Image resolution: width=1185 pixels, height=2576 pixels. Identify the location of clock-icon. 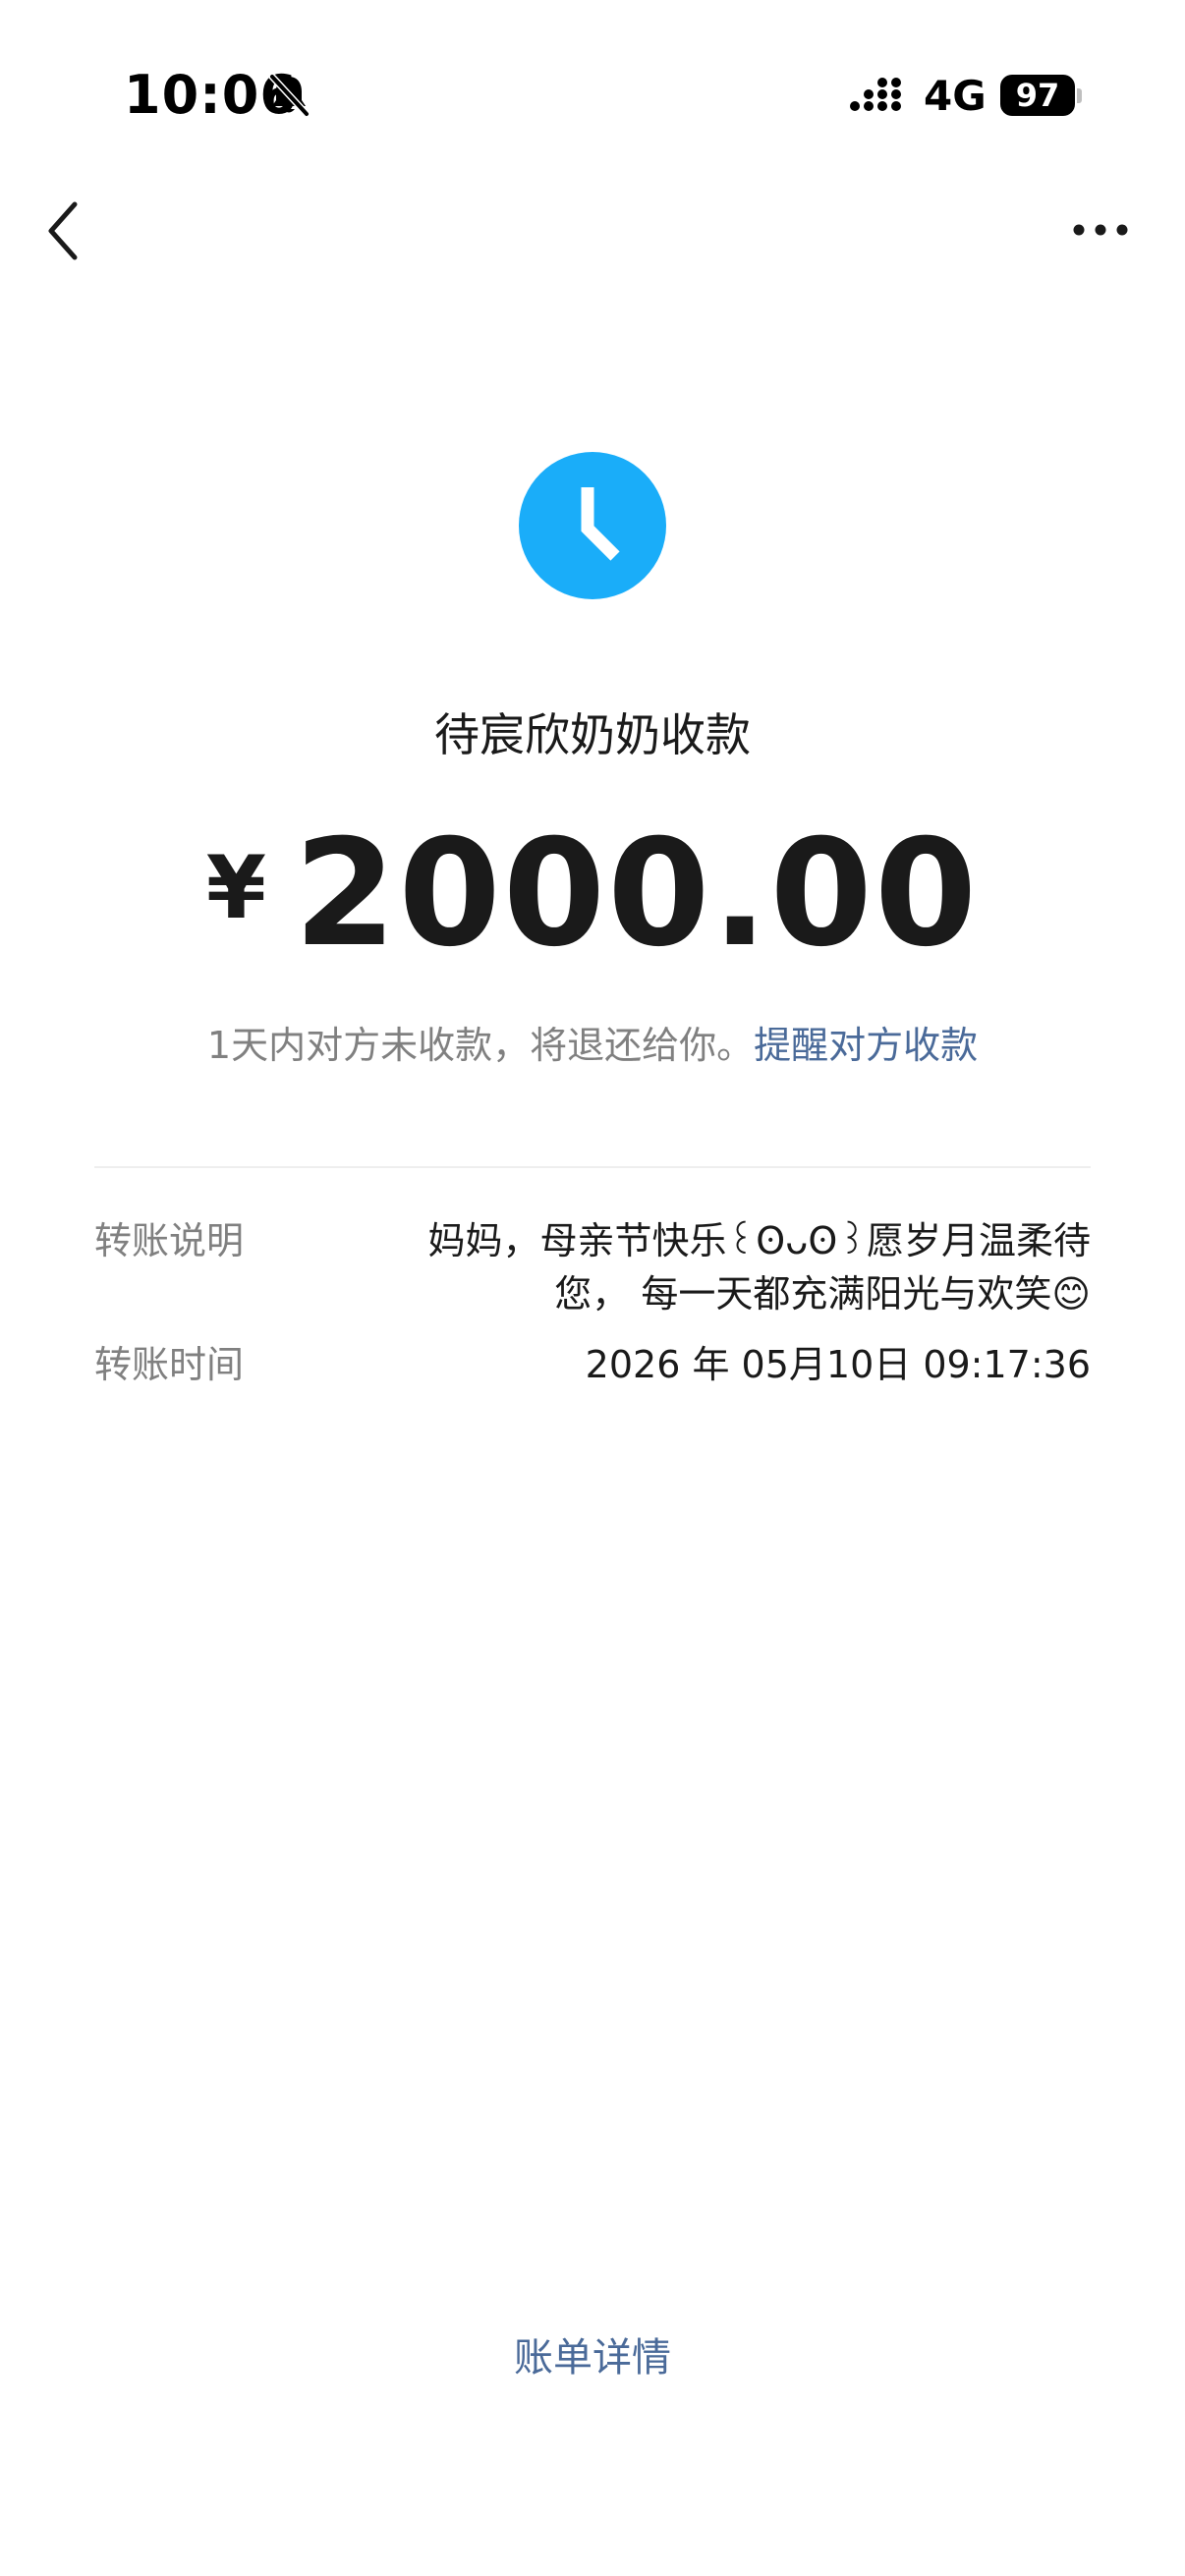
(592, 525).